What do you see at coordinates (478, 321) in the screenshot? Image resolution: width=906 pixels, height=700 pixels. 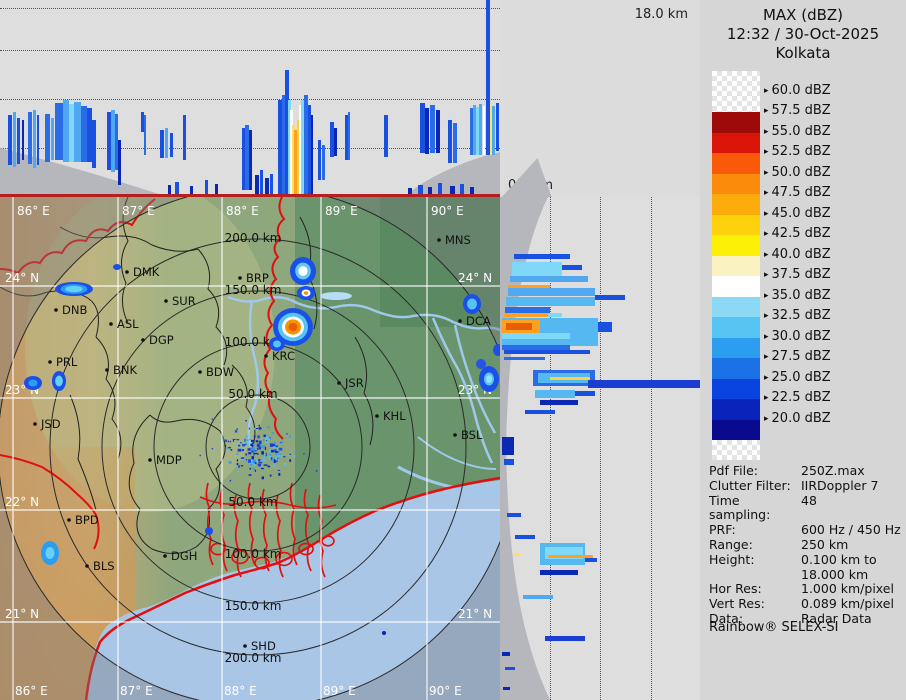 I see `city-label: DCA` at bounding box center [478, 321].